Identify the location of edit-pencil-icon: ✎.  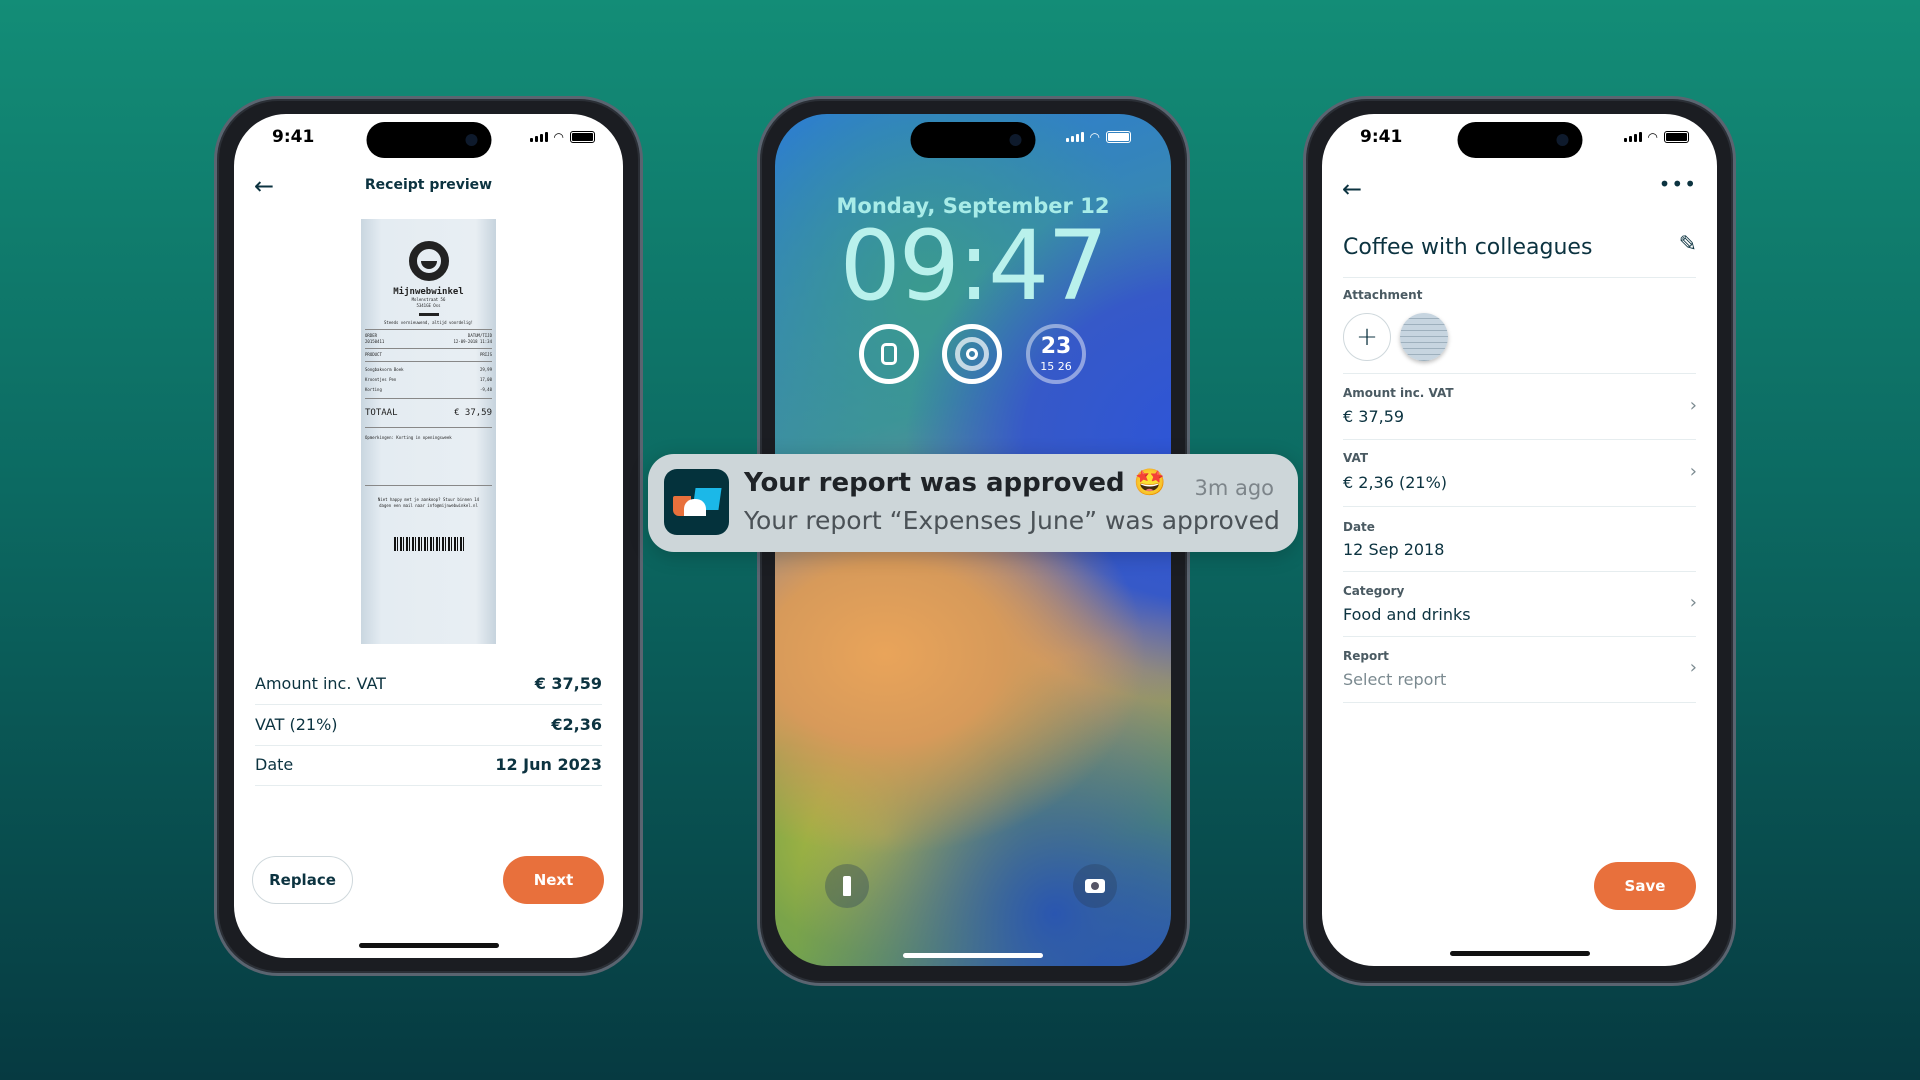
(1688, 244).